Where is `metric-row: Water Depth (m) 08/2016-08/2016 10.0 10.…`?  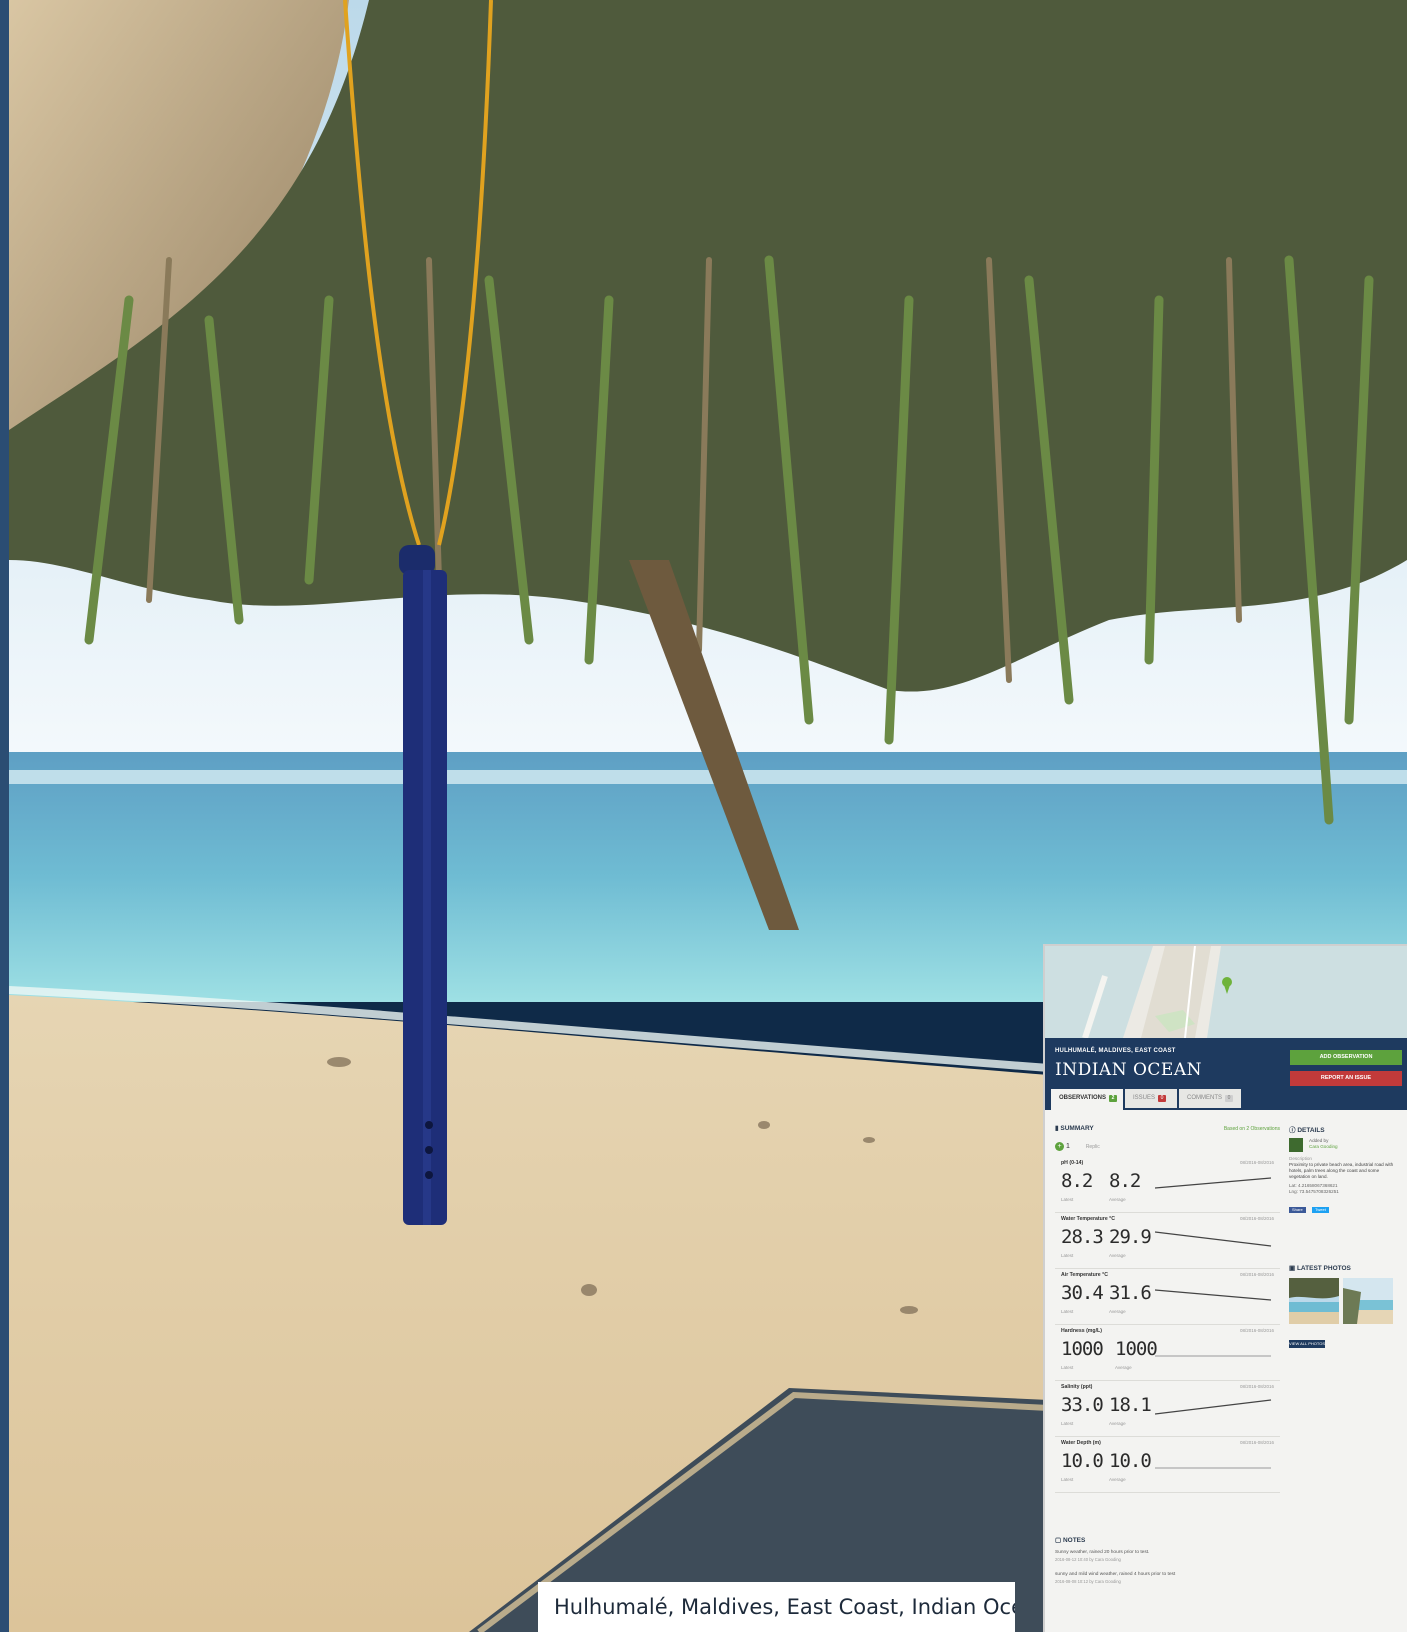 metric-row: Water Depth (m) 08/2016-08/2016 10.0 10.… is located at coordinates (1167, 1465).